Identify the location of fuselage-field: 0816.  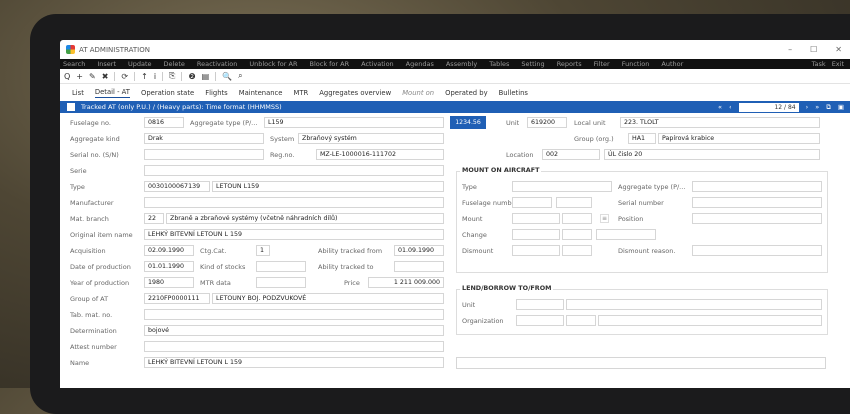
(164, 122).